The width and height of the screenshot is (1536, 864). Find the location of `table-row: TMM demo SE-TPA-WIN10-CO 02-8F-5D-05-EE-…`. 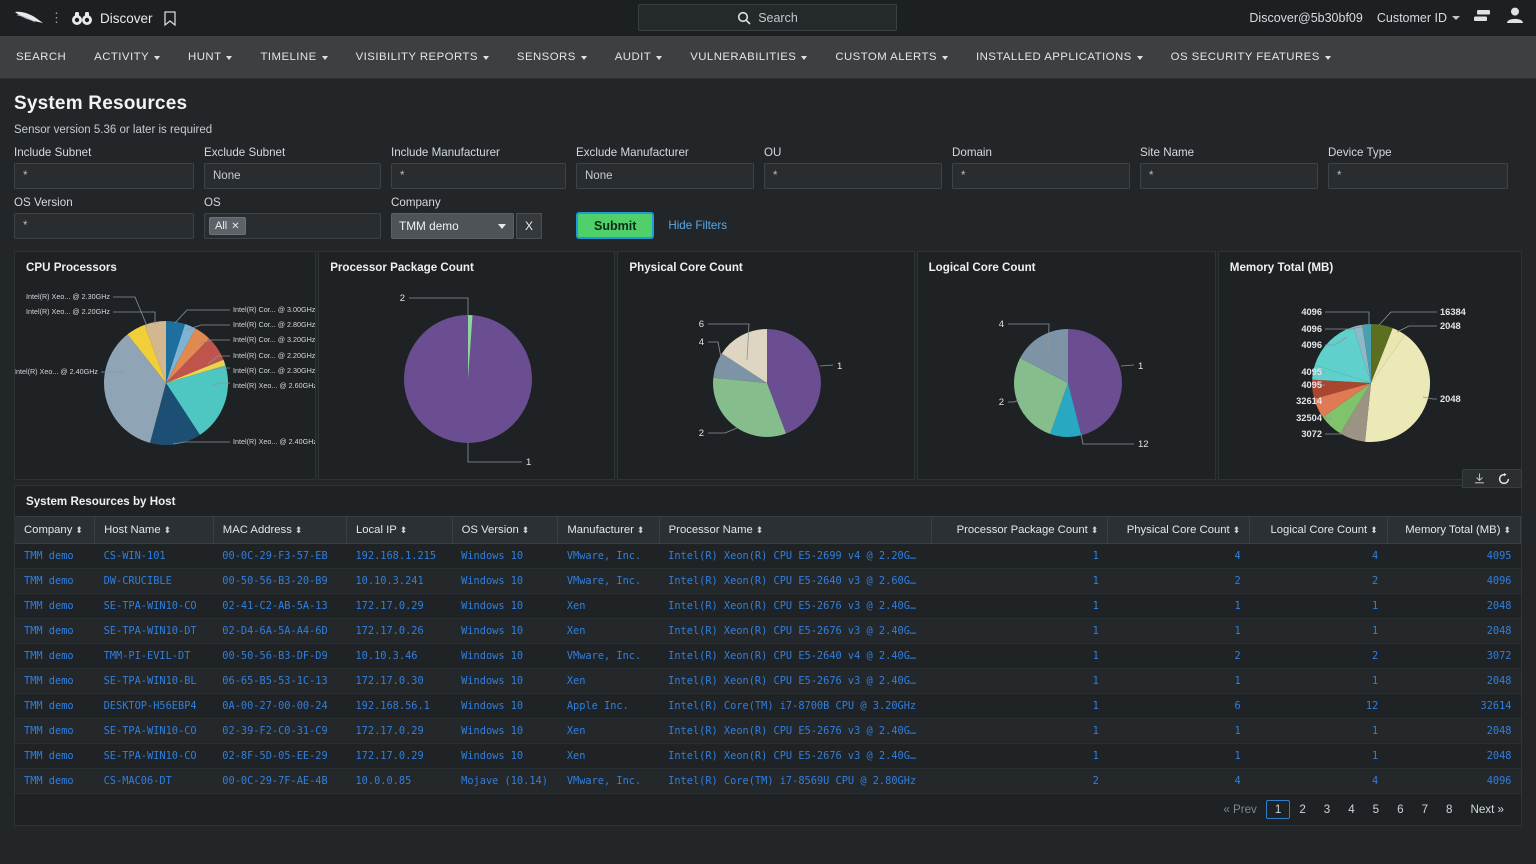

table-row: TMM demo SE-TPA-WIN10-CO 02-8F-5D-05-EE-… is located at coordinates (768, 756).